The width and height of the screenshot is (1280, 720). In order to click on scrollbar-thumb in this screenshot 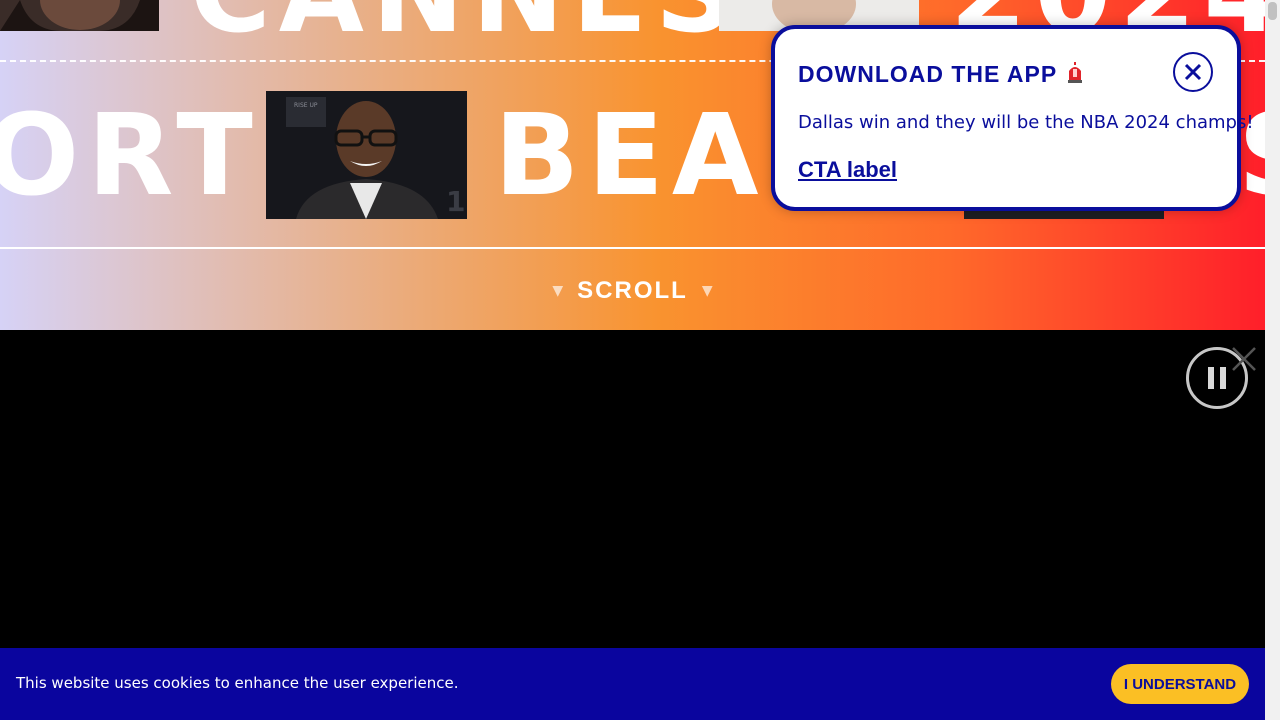, I will do `click(1272, 11)`.